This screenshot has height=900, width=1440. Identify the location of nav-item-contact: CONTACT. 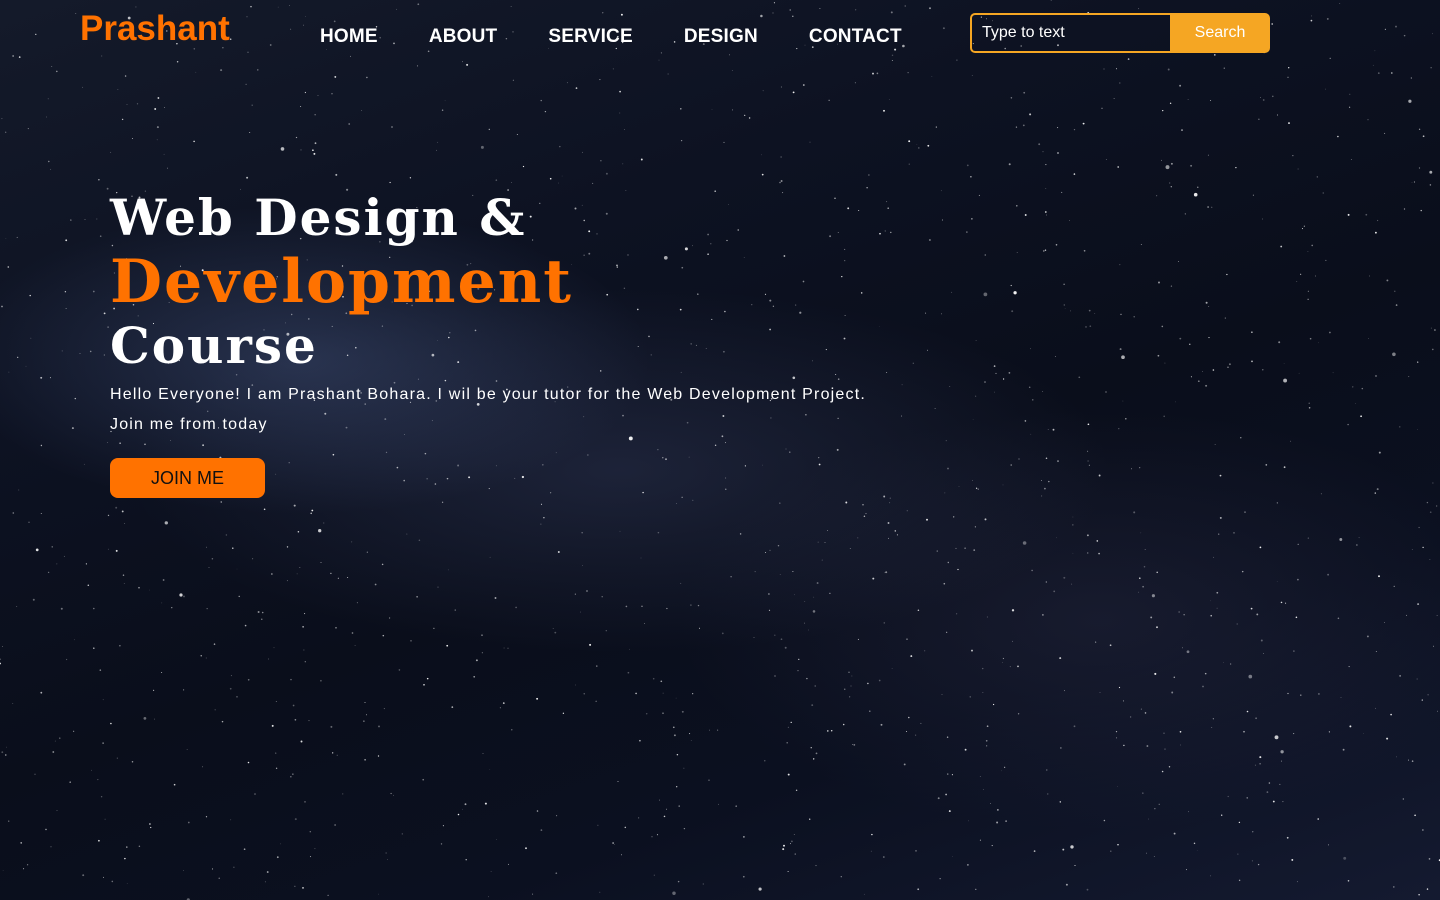
(855, 37).